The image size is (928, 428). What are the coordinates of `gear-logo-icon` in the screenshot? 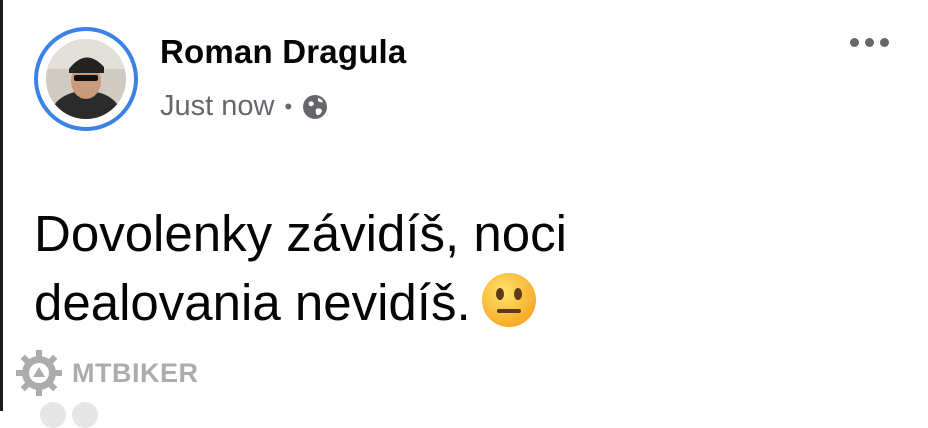 It's located at (39, 373).